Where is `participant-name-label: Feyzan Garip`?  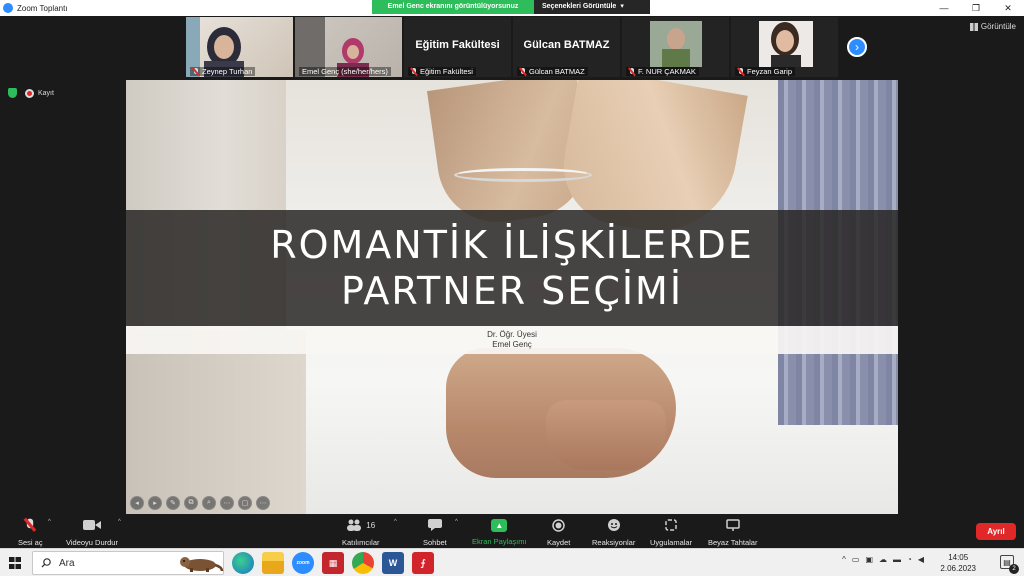 participant-name-label: Feyzan Garip is located at coordinates (765, 71).